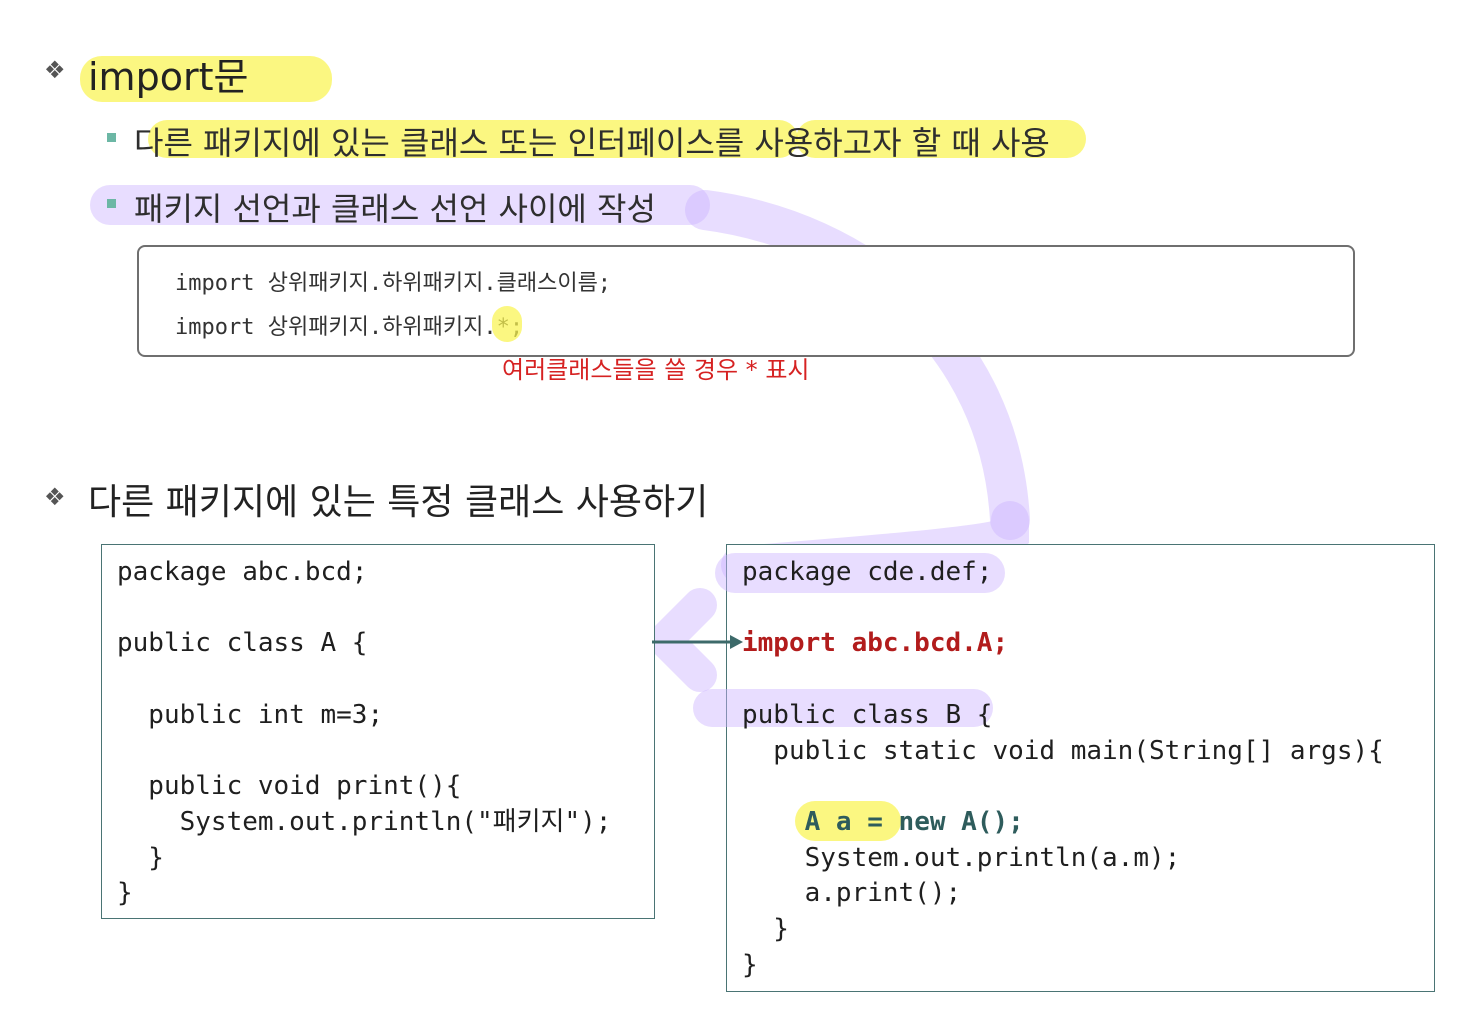 This screenshot has width=1480, height=1014. Describe the element at coordinates (395, 209) in the screenshot. I see `section1-item-2: 패키지 선언과 클래스 선언 사이에 작성` at that location.